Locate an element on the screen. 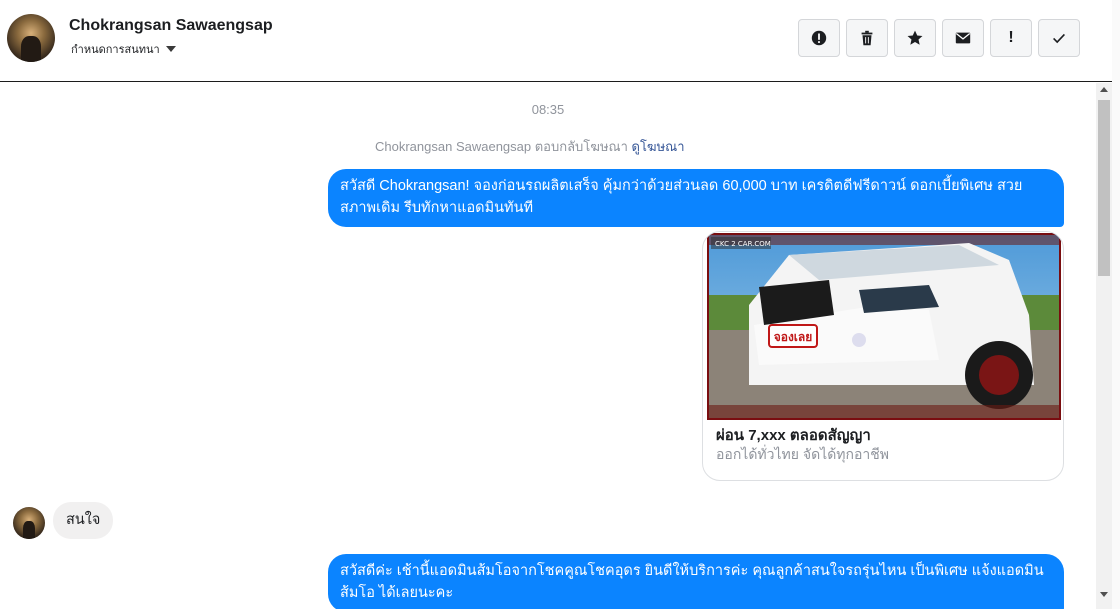 This screenshot has width=1120, height=609. caret-down-icon is located at coordinates (170, 49).